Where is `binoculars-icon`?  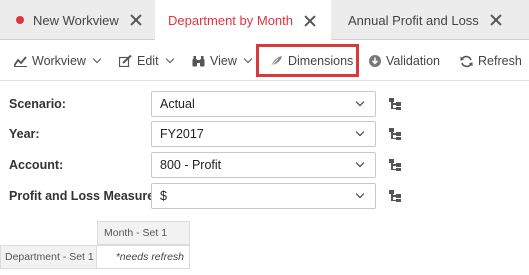 binoculars-icon is located at coordinates (198, 60).